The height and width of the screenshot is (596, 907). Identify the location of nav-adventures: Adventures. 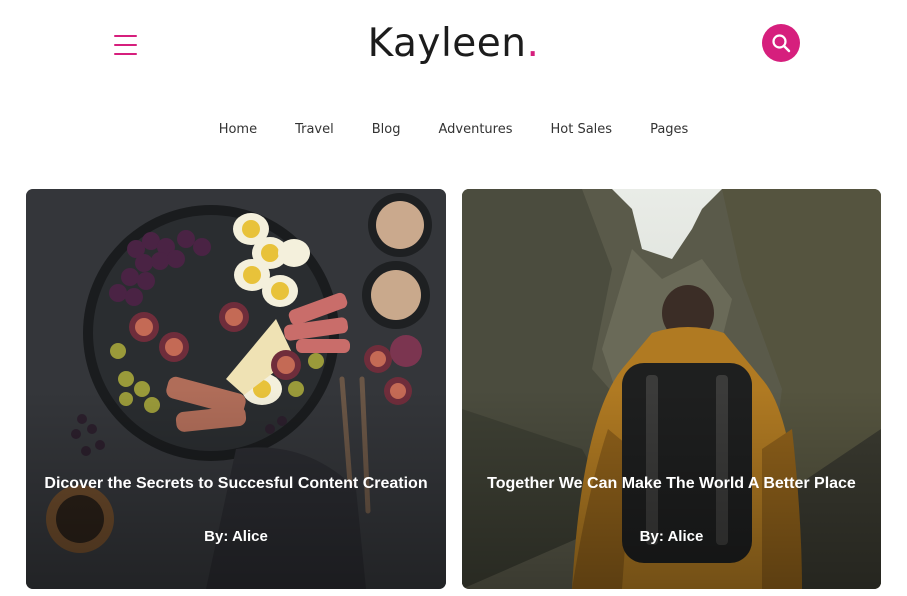
(475, 130).